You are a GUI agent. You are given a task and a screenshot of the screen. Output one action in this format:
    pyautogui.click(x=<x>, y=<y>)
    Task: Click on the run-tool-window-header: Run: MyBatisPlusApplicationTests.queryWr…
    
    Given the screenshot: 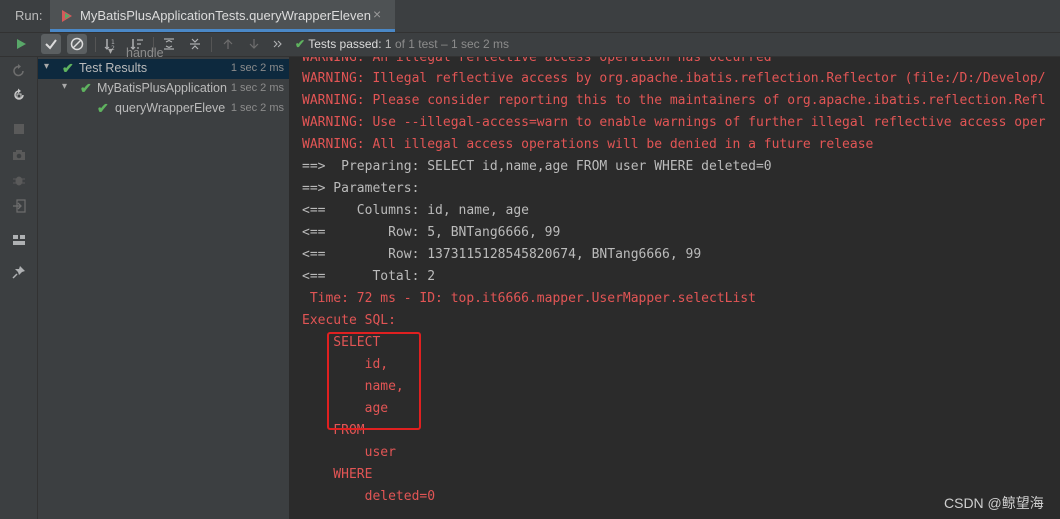 What is the action you would take?
    pyautogui.click(x=530, y=16)
    